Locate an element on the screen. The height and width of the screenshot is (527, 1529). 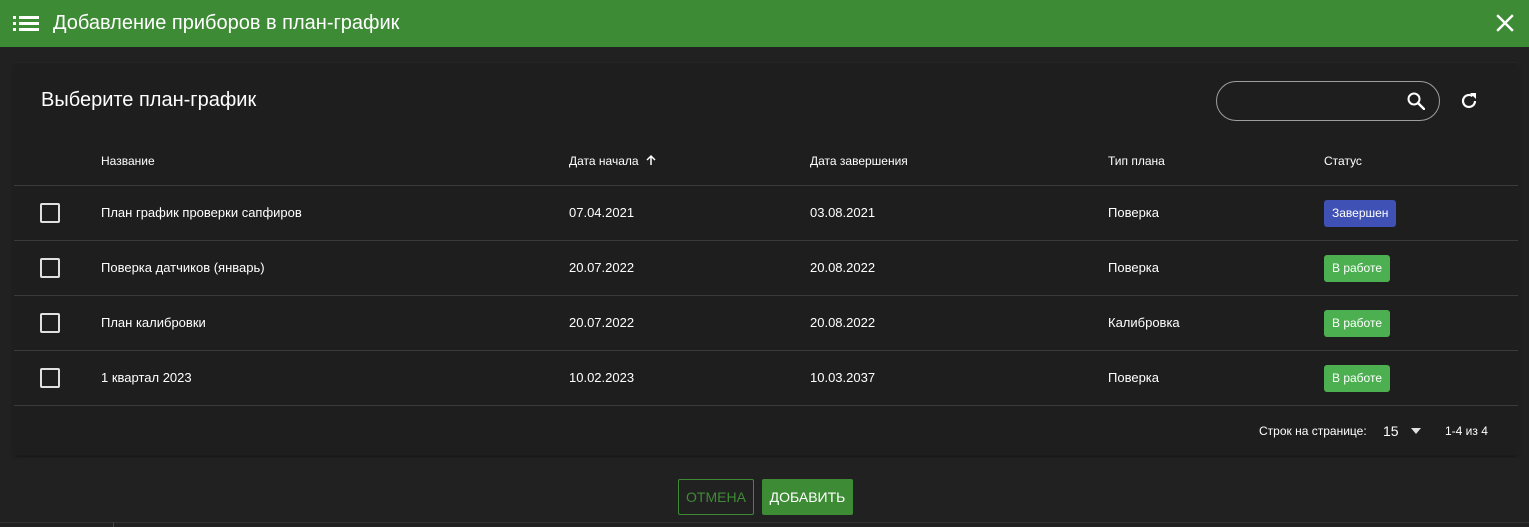
cell-name: Поверка датчиков (январь) is located at coordinates (183, 267).